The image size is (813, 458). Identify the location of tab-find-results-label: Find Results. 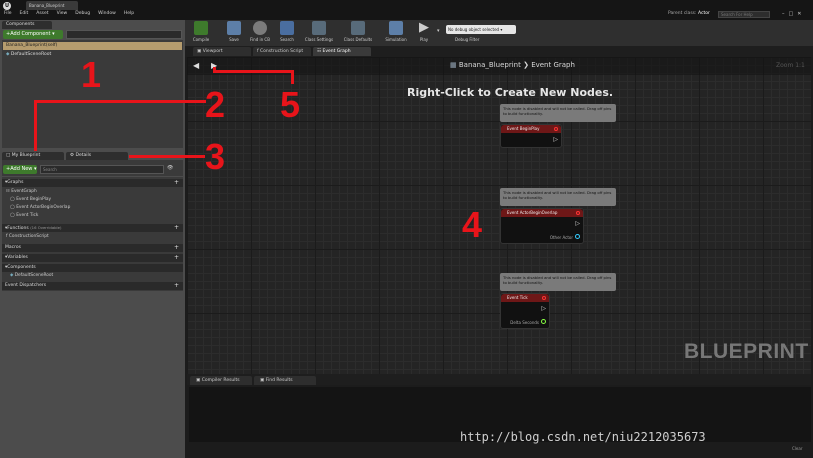
(279, 380).